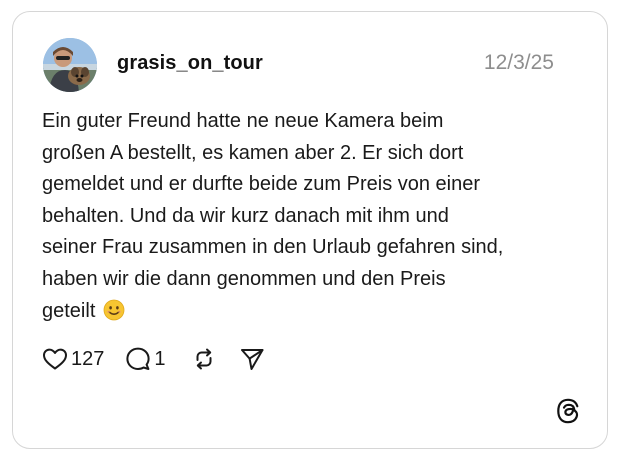  Describe the element at coordinates (114, 309) in the screenshot. I see `smiling-face-emoji` at that location.